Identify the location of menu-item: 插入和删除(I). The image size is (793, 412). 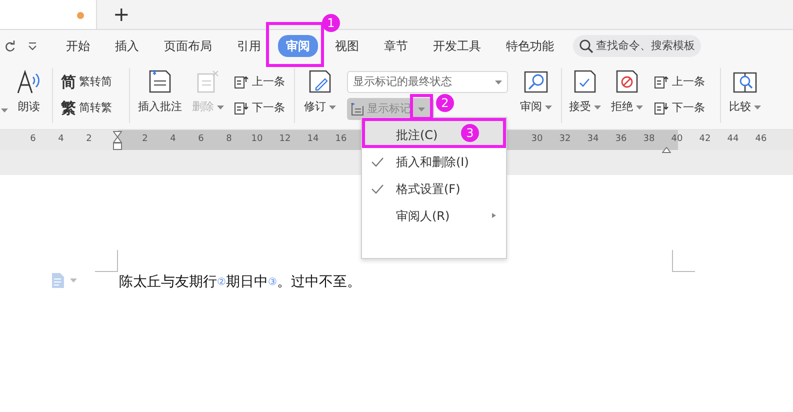
(434, 161).